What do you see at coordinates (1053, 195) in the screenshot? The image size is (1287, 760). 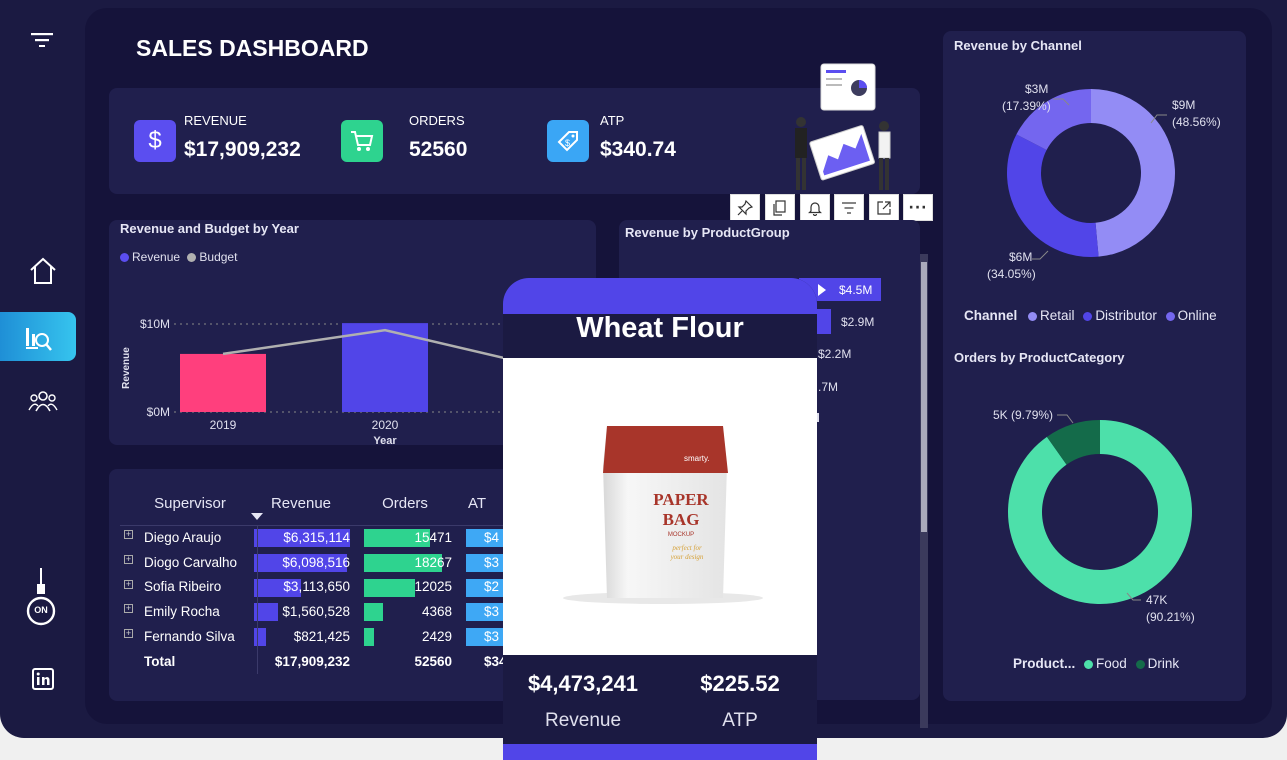 I see `donut-slice-distributor` at bounding box center [1053, 195].